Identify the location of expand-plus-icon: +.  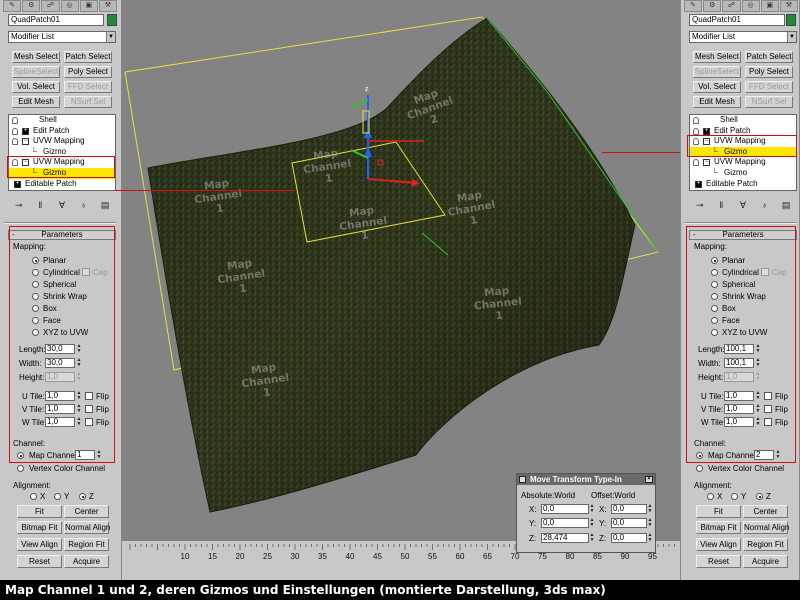
(17, 184).